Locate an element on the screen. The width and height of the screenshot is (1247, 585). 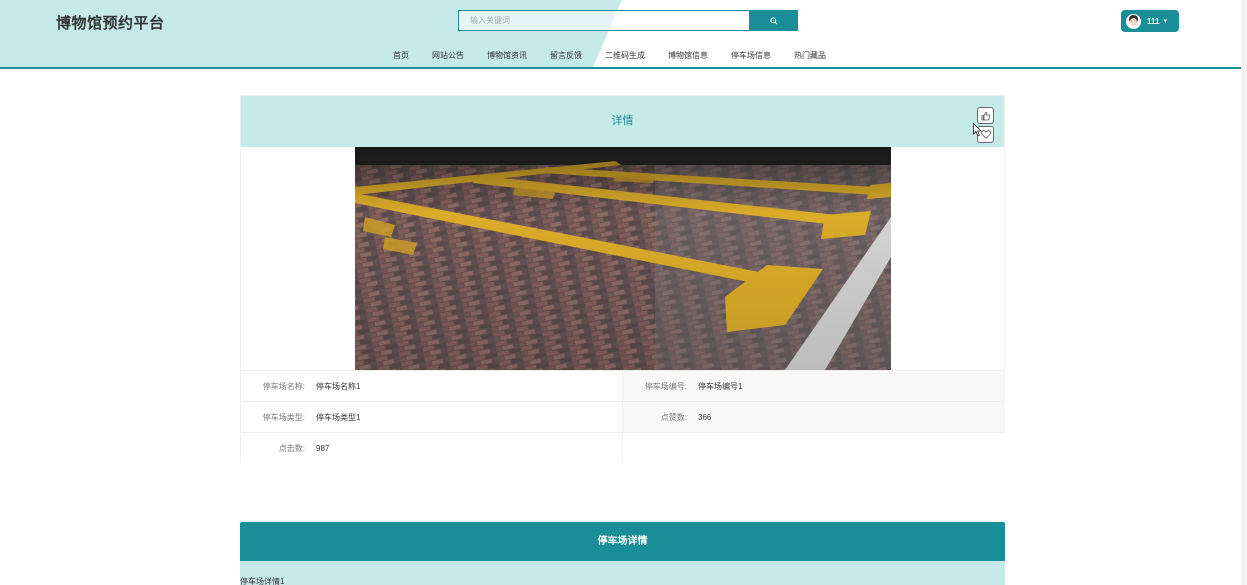
search-button is located at coordinates (774, 20).